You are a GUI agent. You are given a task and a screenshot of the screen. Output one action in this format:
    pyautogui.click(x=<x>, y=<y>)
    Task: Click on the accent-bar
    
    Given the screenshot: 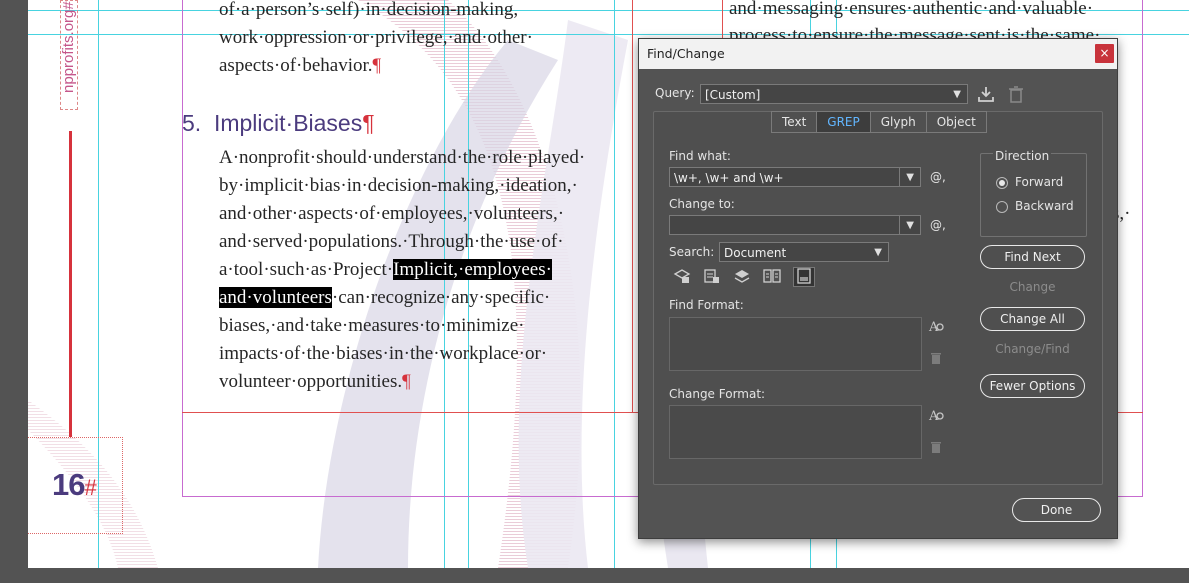 What is the action you would take?
    pyautogui.click(x=70, y=284)
    